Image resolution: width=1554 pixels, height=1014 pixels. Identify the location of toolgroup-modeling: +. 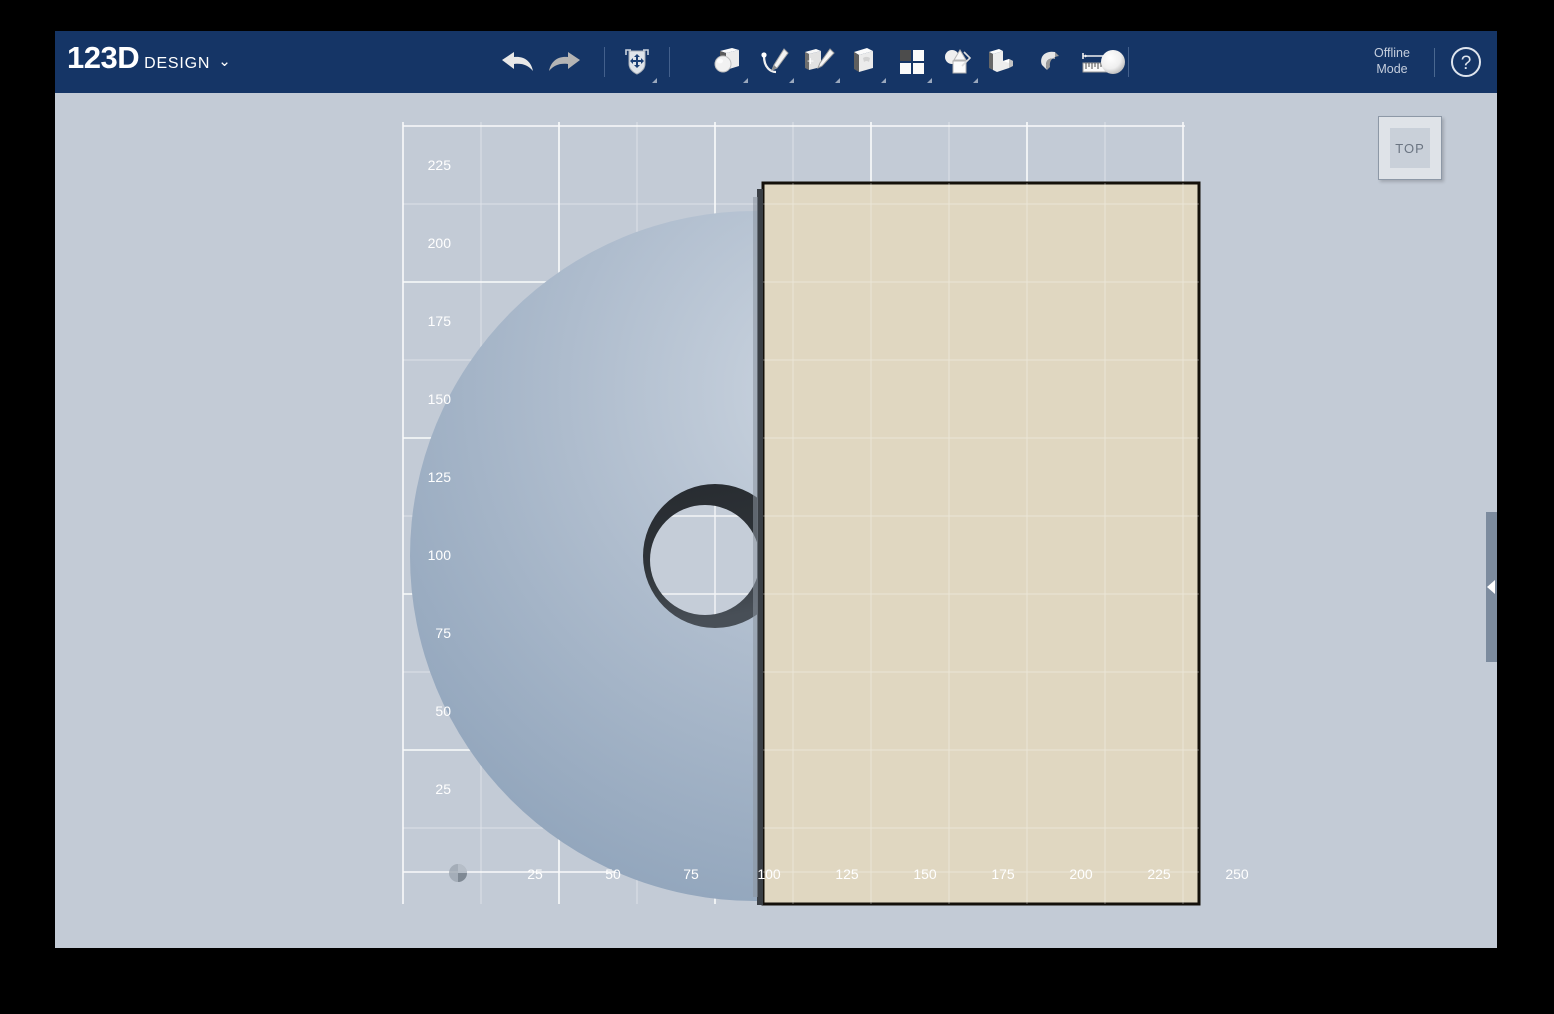
(921, 62).